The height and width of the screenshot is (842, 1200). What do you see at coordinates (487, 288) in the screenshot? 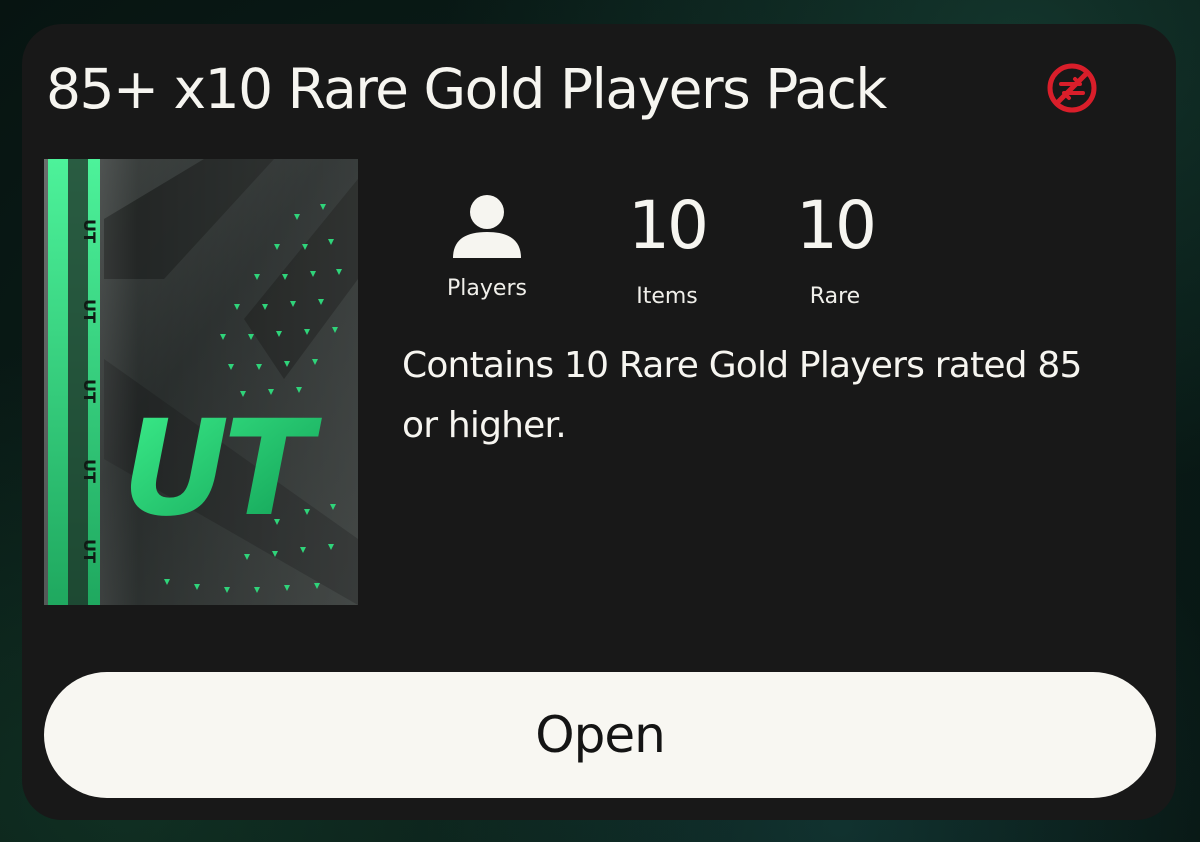
I see `players-label: Players` at bounding box center [487, 288].